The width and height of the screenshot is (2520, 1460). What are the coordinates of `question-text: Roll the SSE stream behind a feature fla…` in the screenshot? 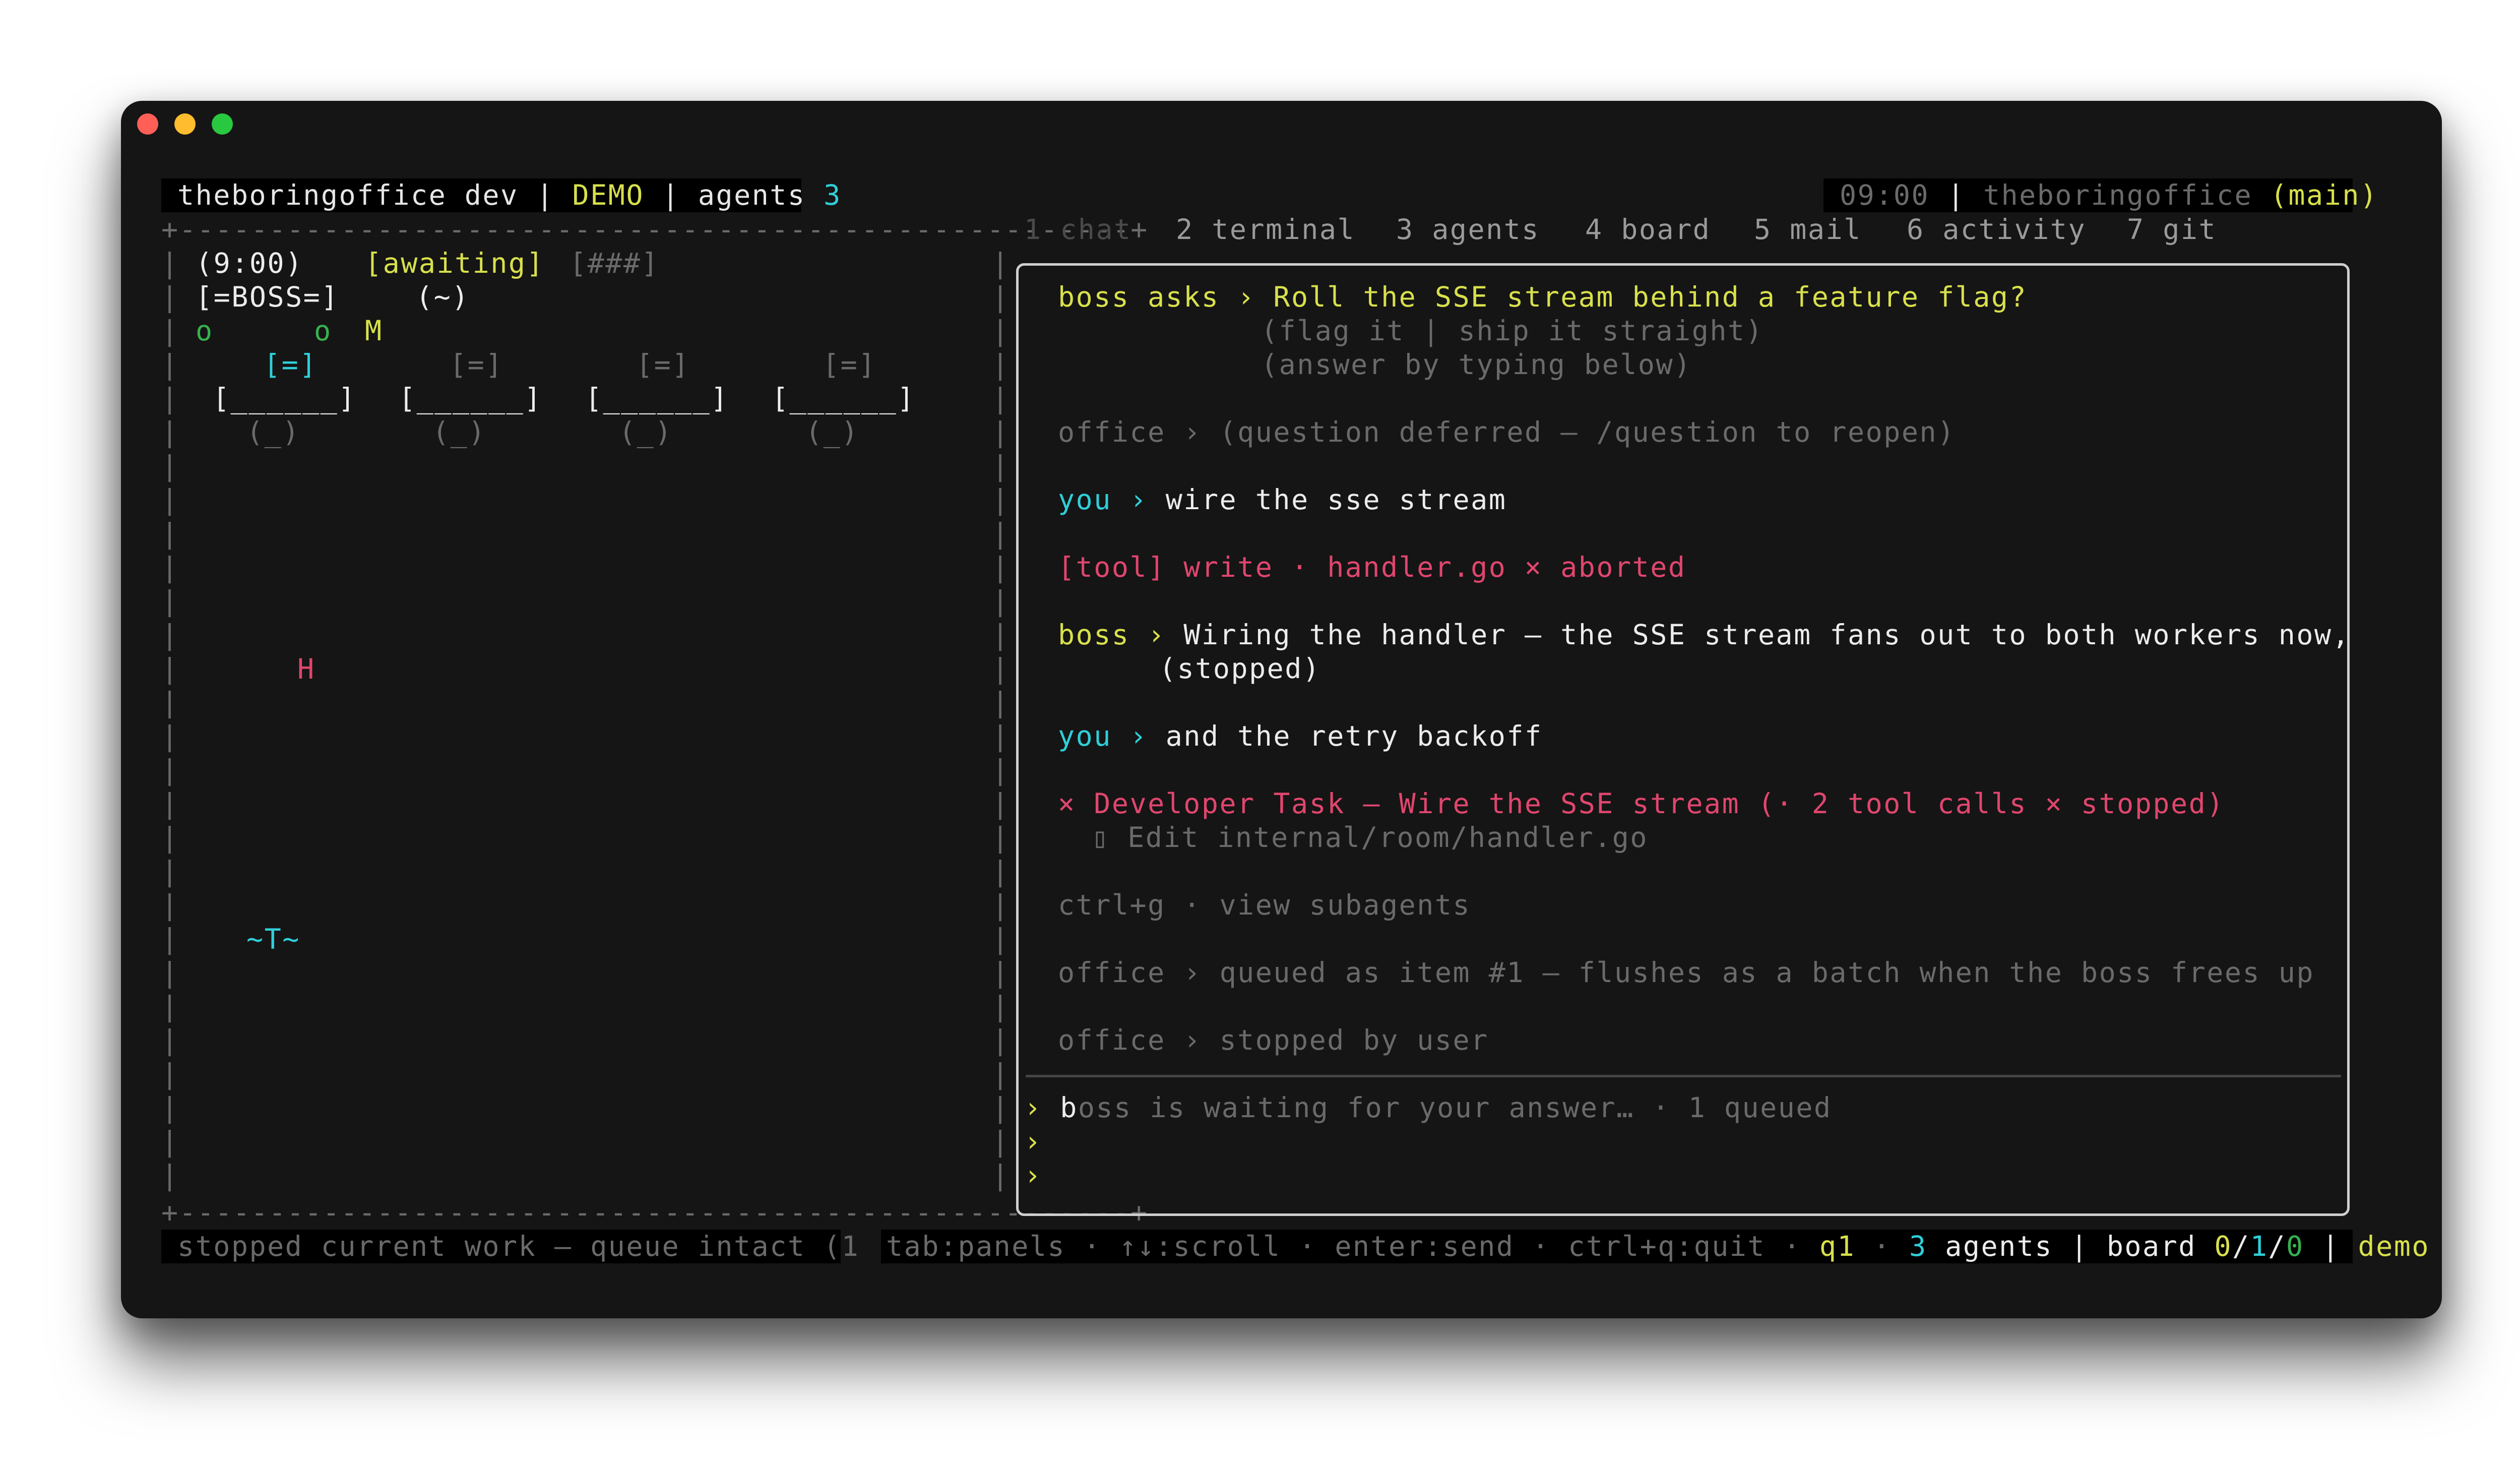 It's located at (1650, 297).